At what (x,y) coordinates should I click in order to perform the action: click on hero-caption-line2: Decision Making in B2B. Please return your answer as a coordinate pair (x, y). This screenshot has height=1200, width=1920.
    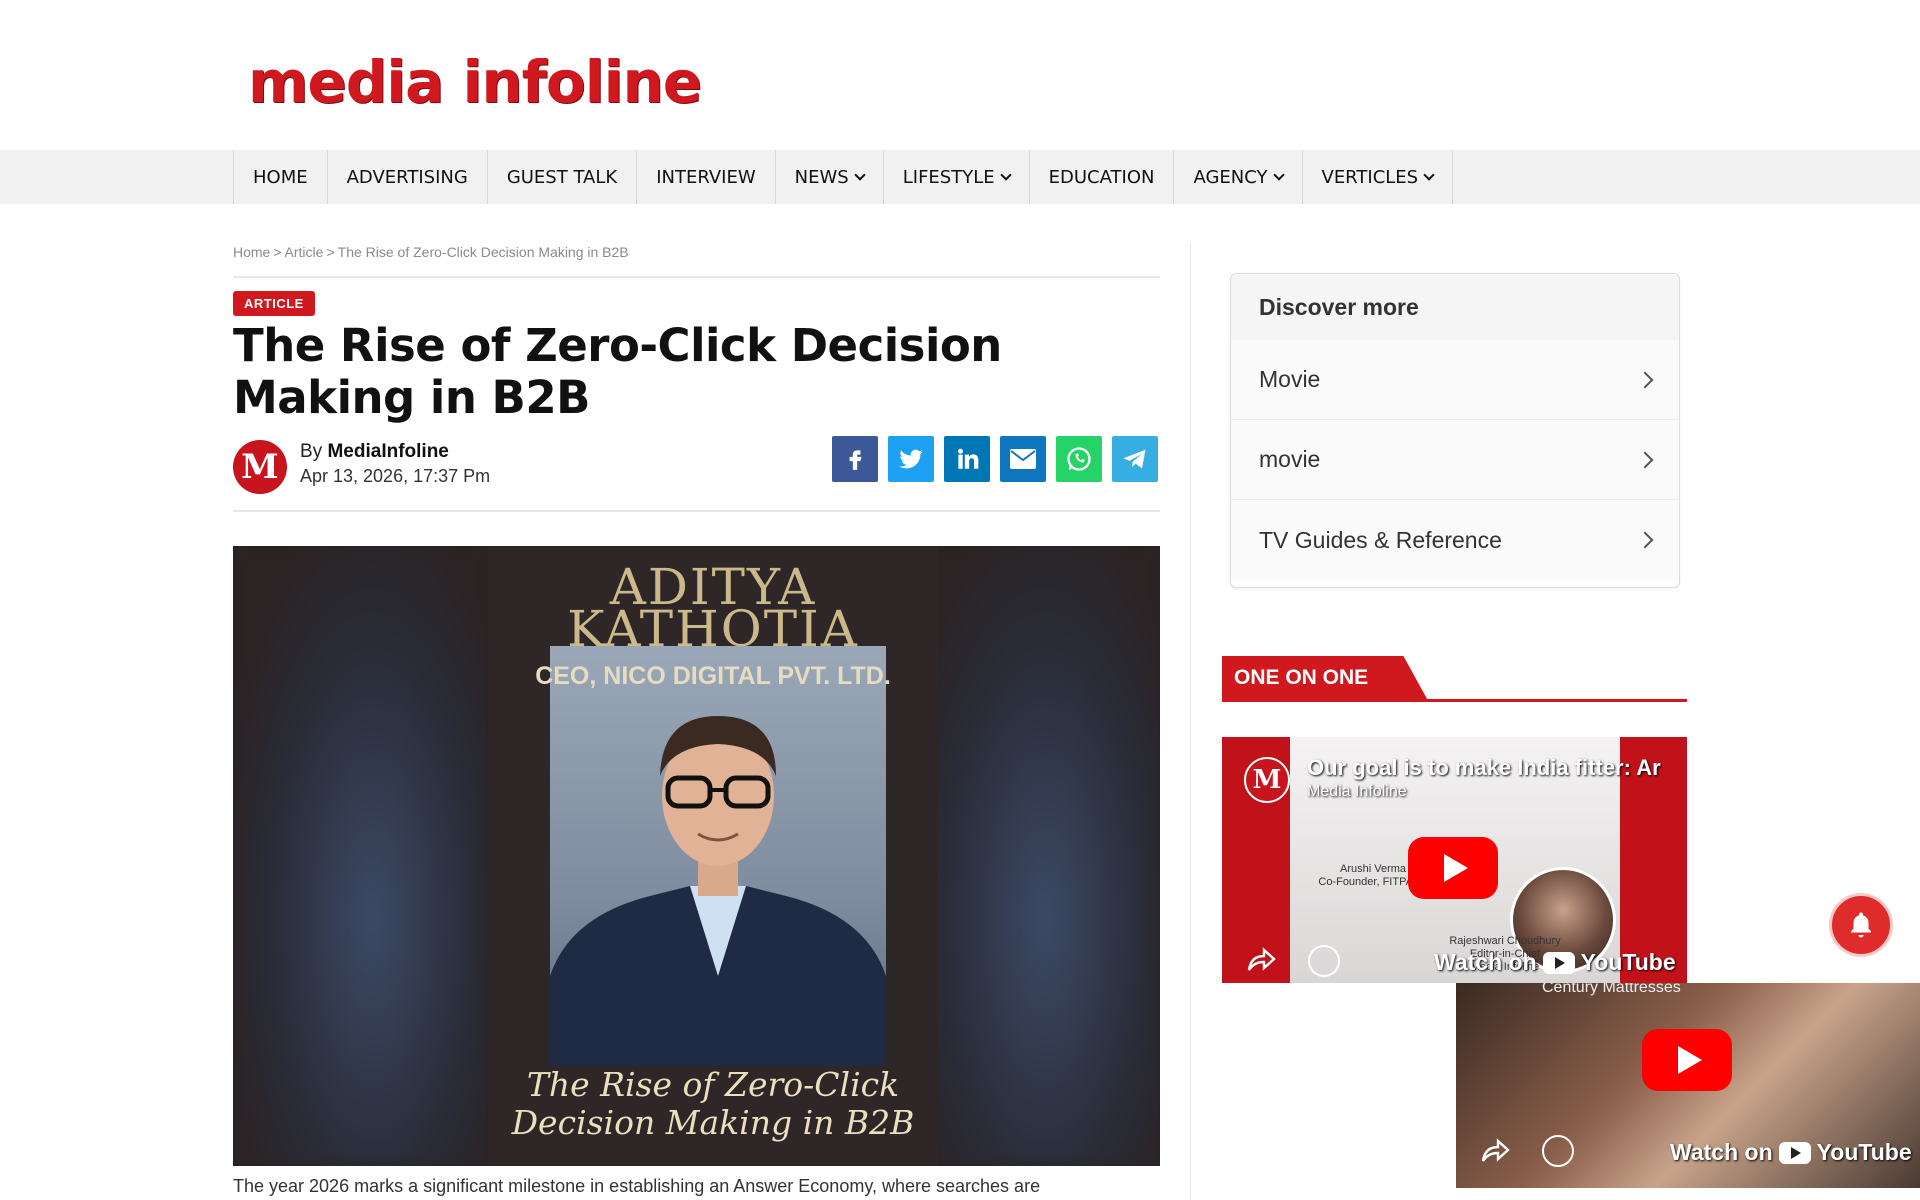
    Looking at the image, I should click on (713, 1122).